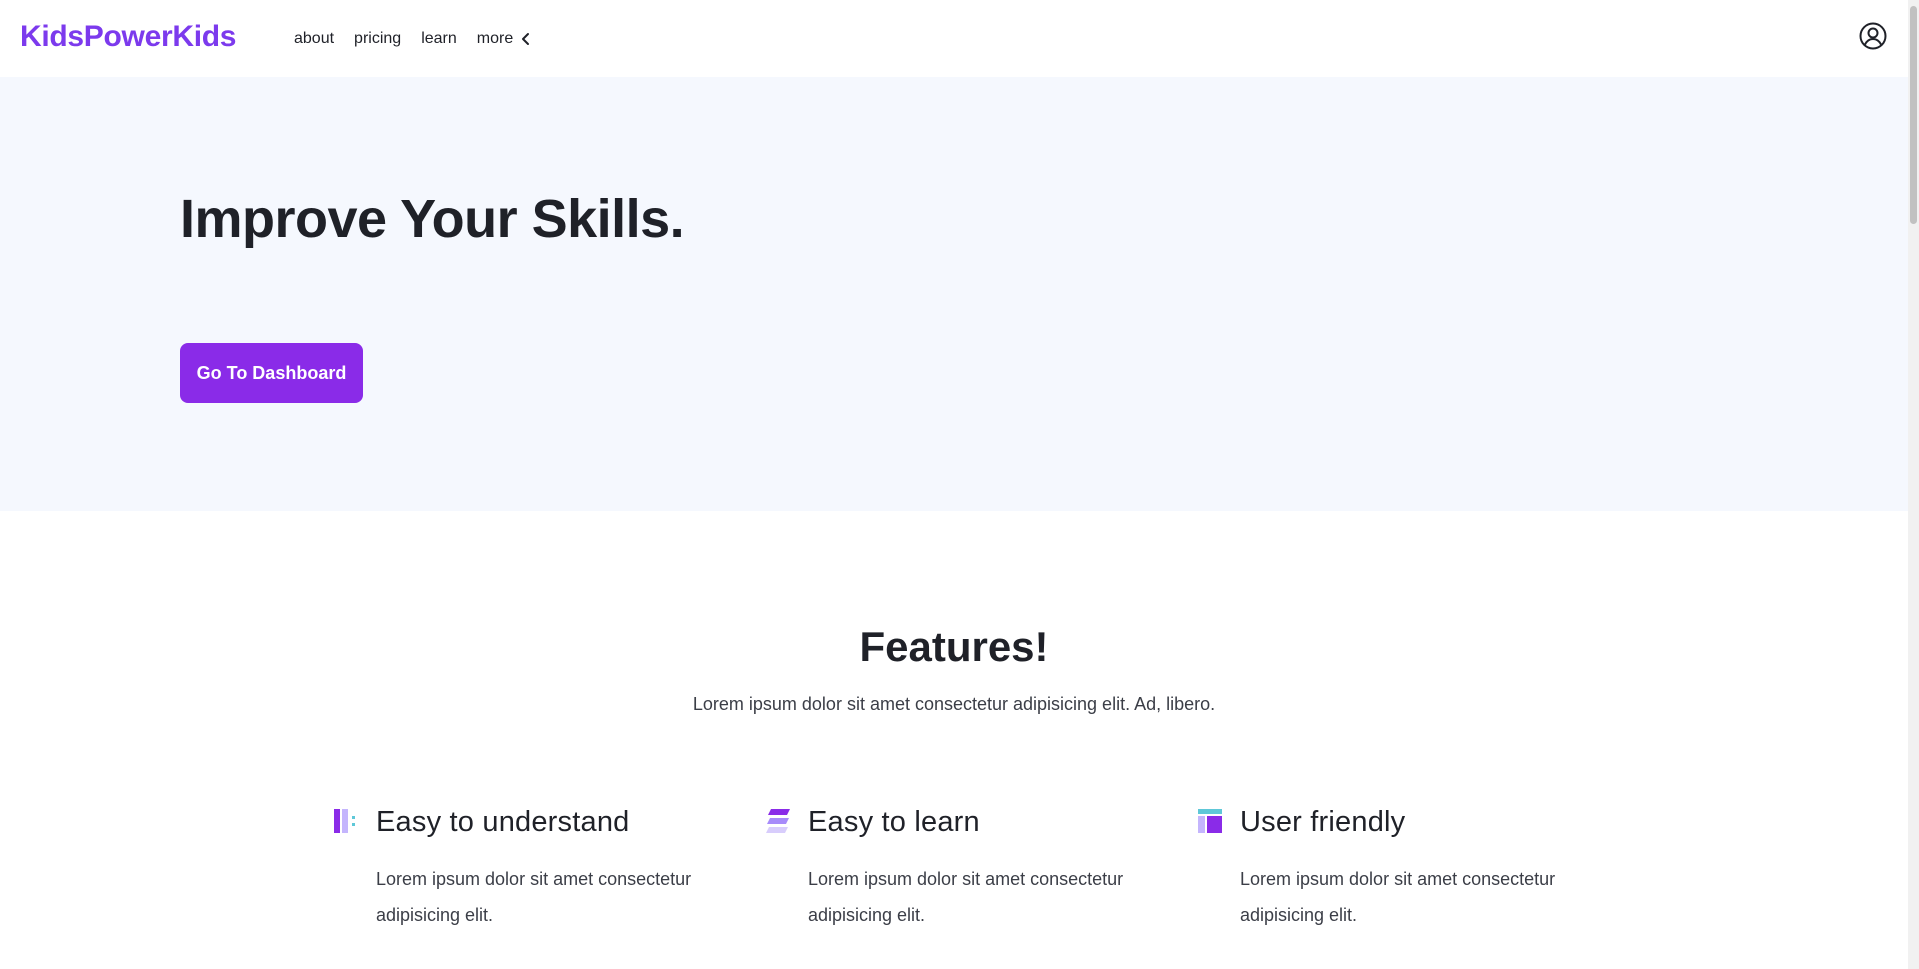 This screenshot has height=969, width=1919. I want to click on features-title: Features!, so click(954, 646).